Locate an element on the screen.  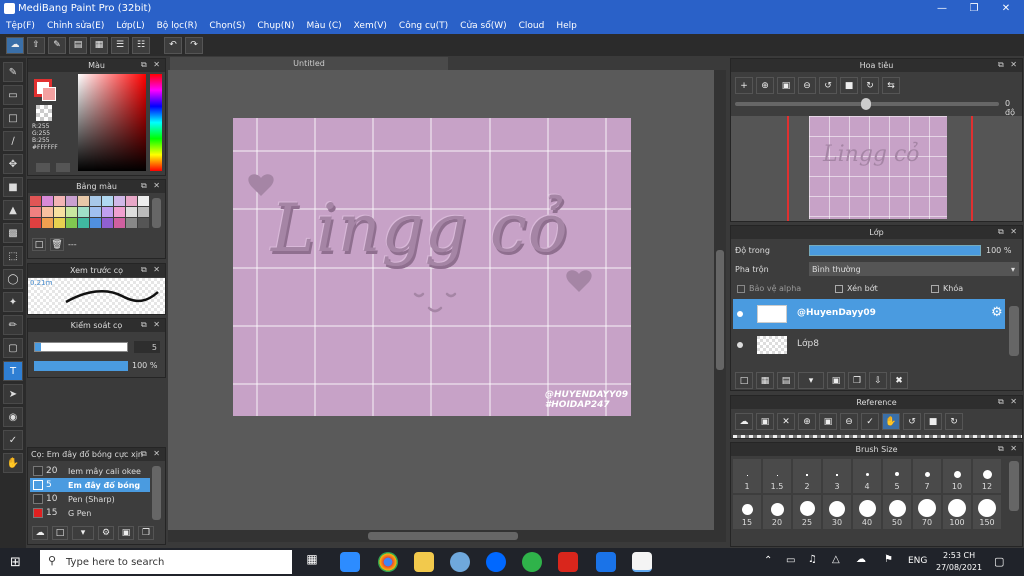
duplicate-brush-icon: ❐ is located at coordinates (146, 533).